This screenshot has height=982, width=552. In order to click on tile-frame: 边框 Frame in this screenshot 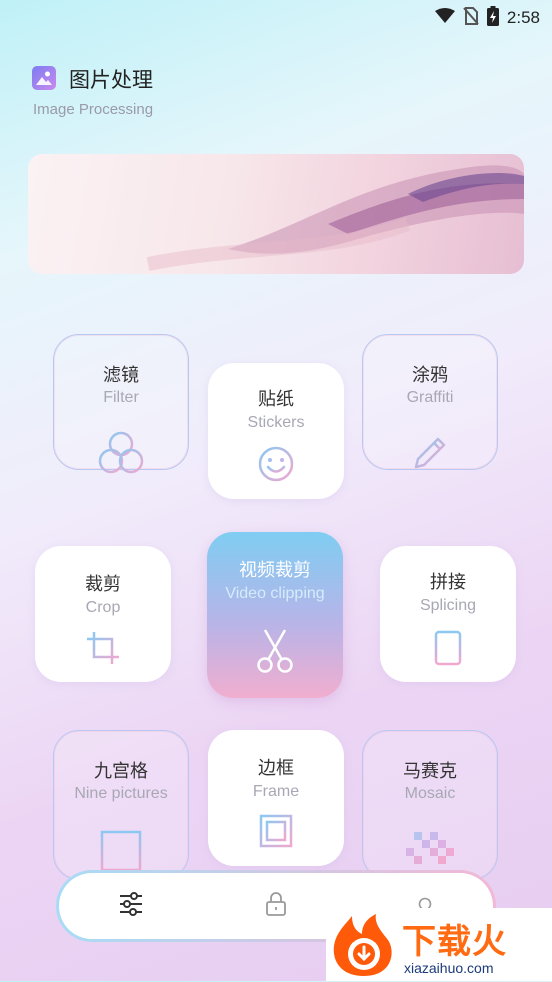, I will do `click(276, 798)`.